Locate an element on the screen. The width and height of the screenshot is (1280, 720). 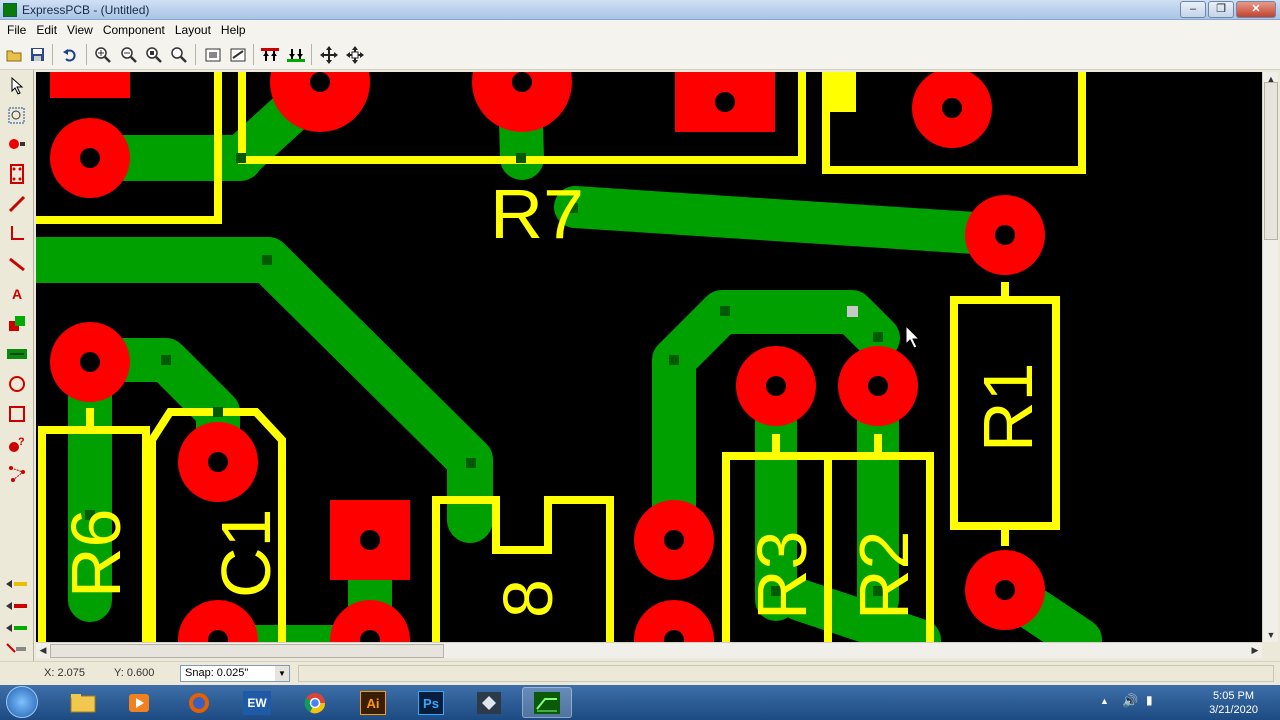
menu-edit: Edit is located at coordinates (46, 30).